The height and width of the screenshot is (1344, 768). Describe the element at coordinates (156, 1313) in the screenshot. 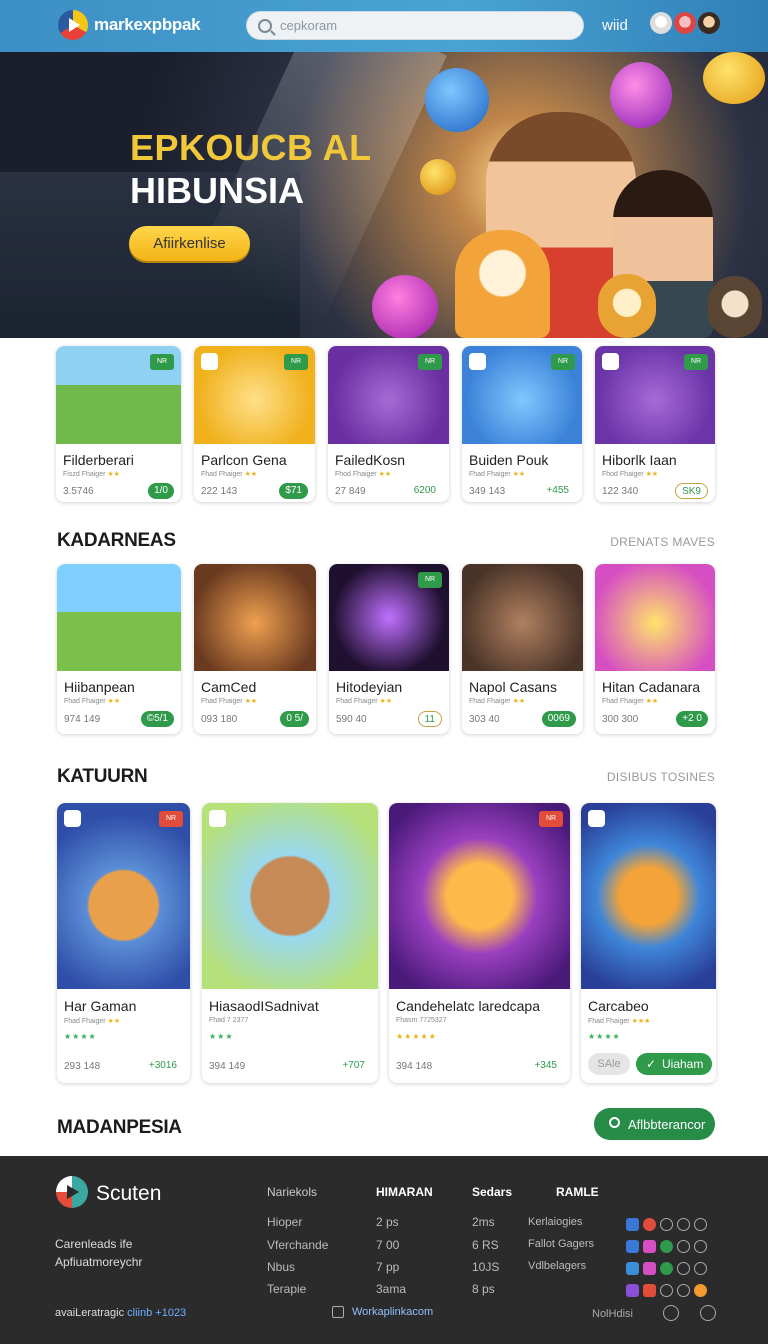

I see `copyright-link: cliinb +1023` at that location.